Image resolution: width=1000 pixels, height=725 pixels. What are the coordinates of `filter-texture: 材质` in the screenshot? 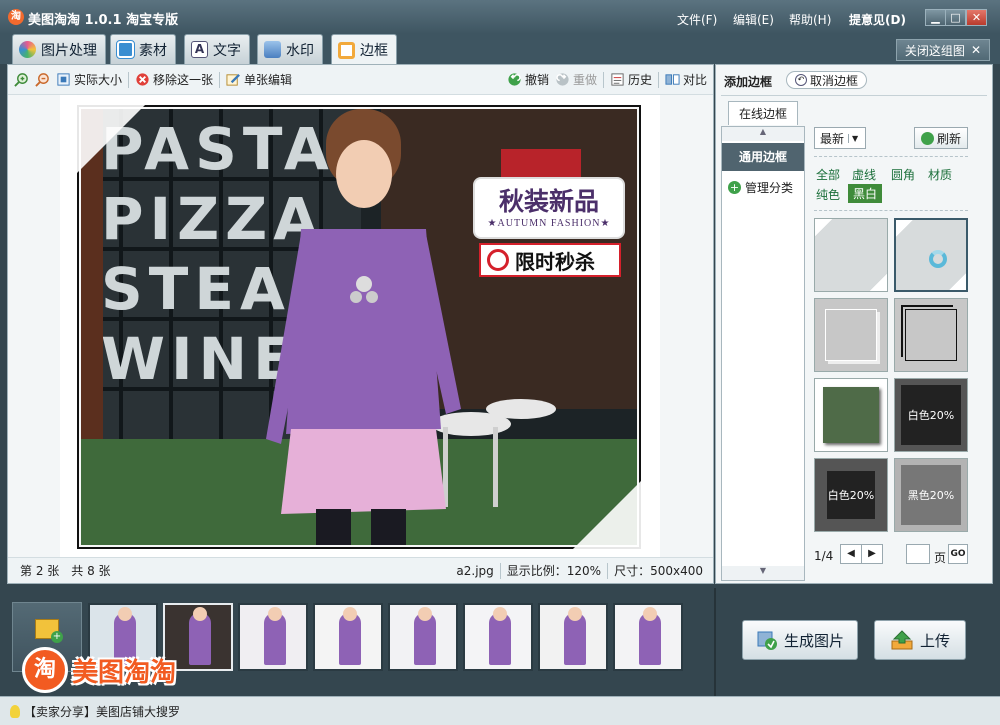 It's located at (940, 174).